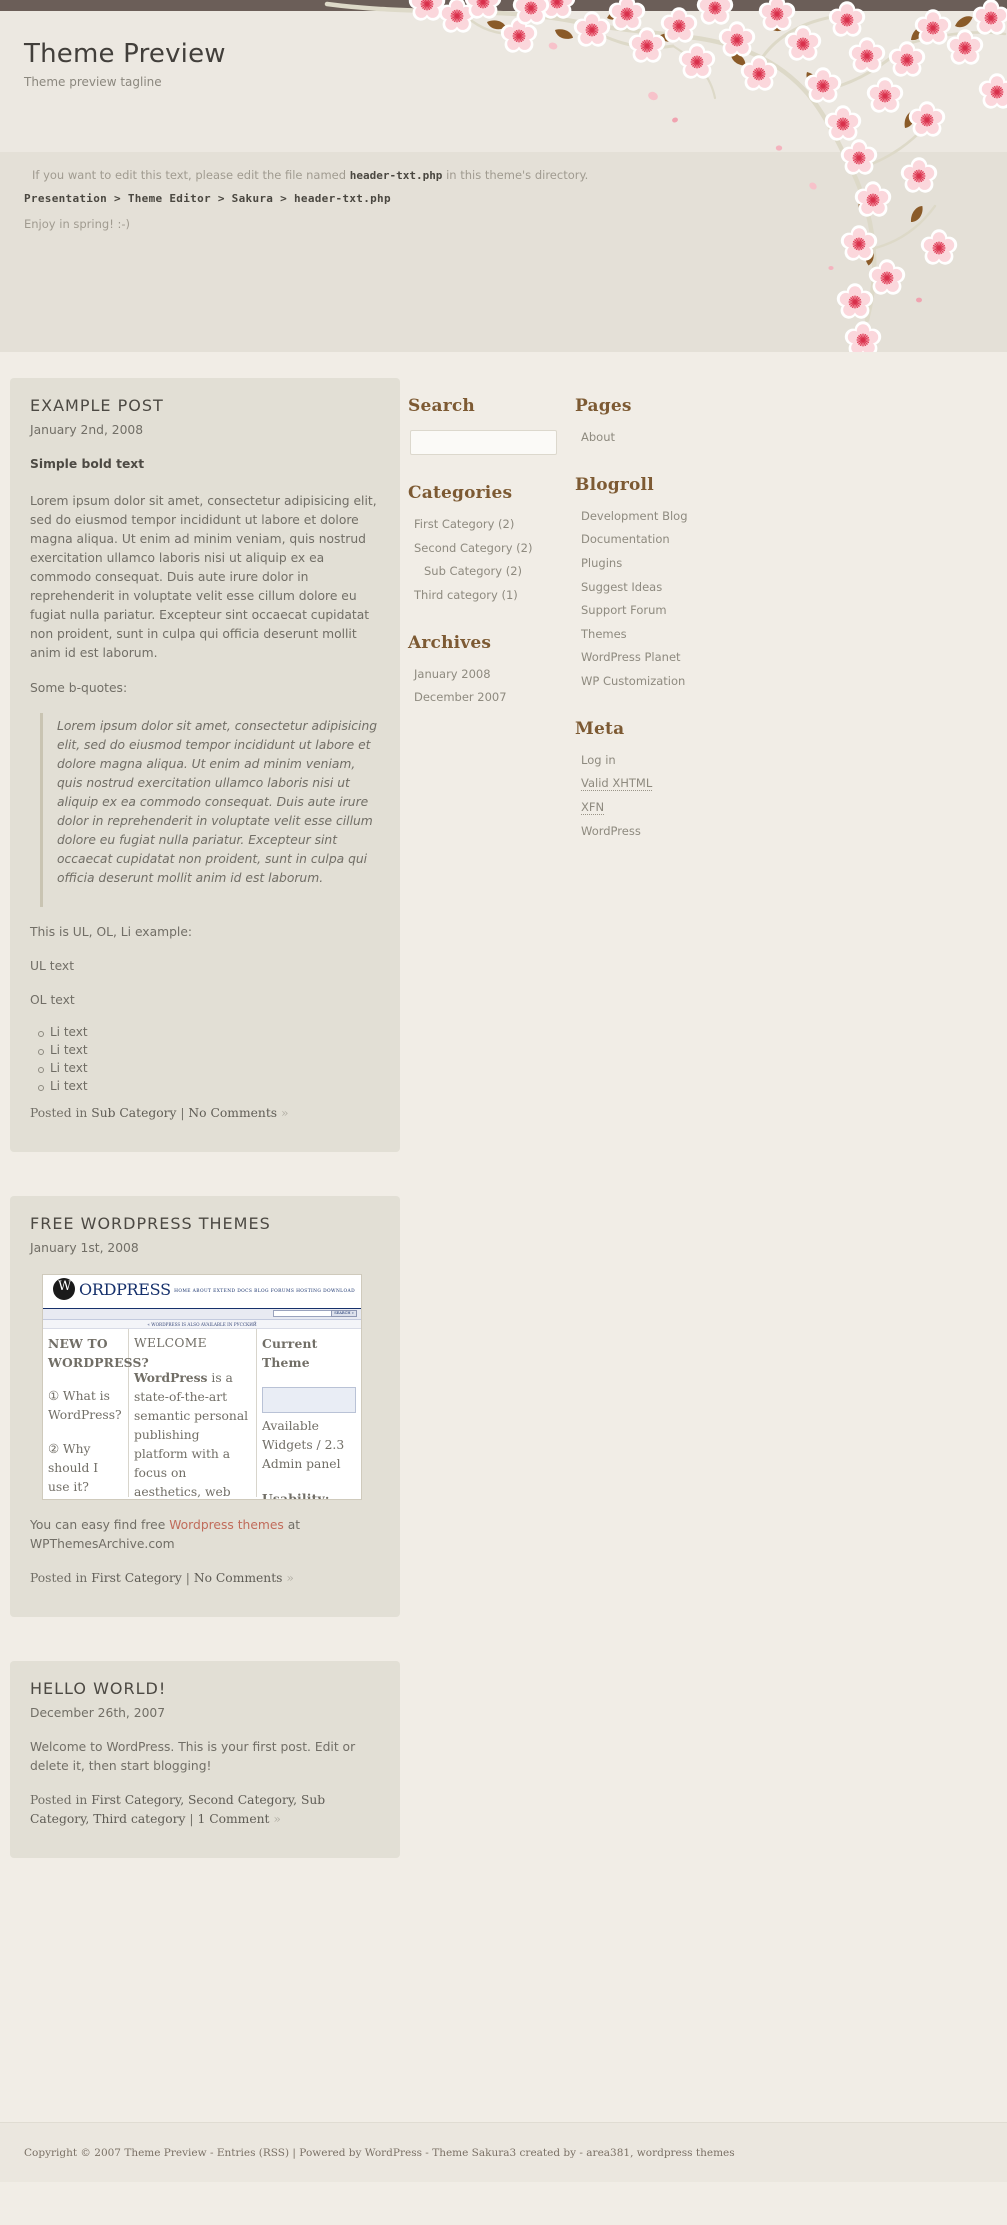  What do you see at coordinates (603, 406) in the screenshot?
I see `pages-heading: Pages` at bounding box center [603, 406].